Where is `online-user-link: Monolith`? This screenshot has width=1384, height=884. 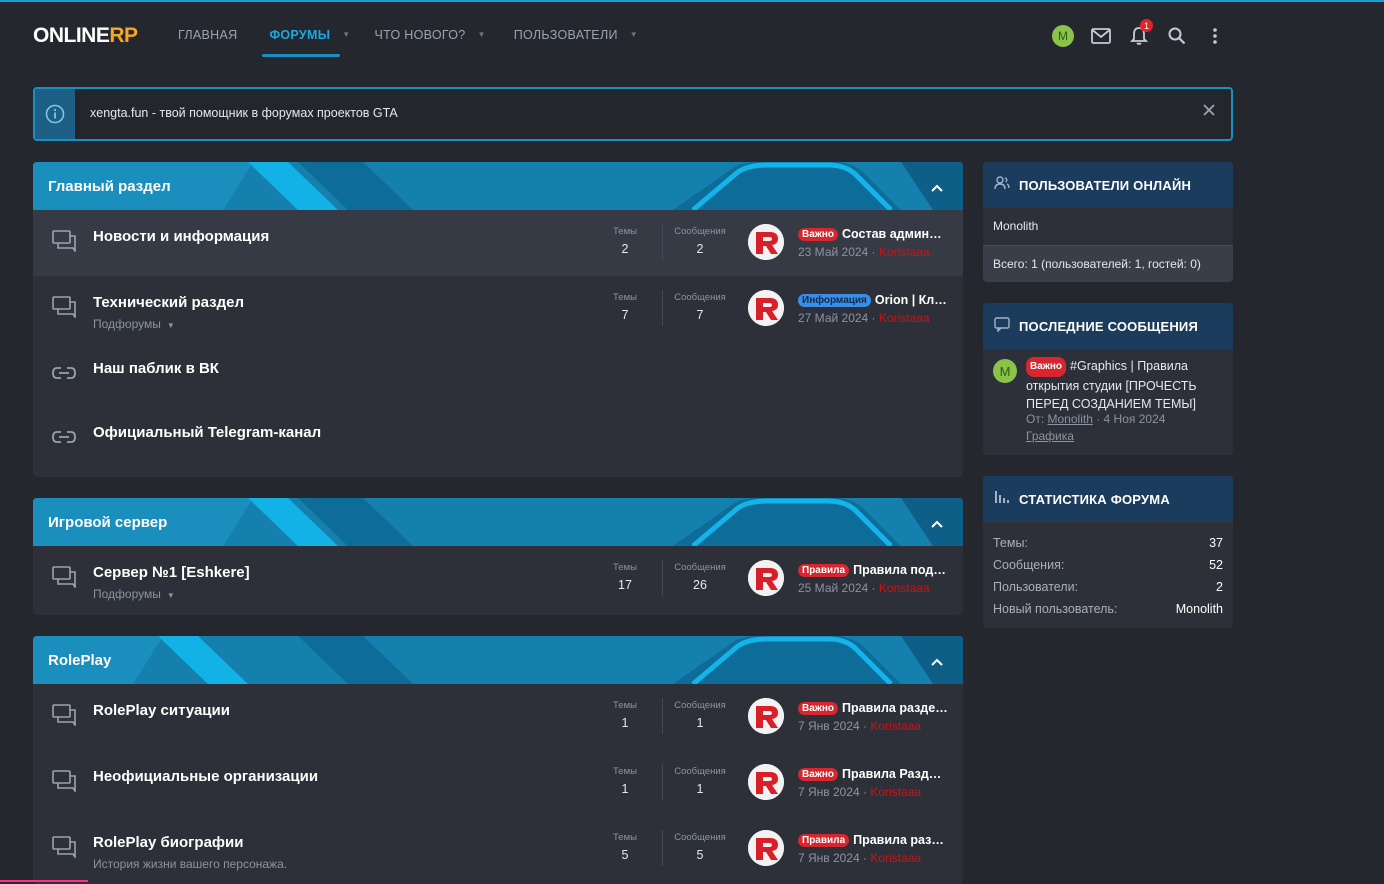
online-user-link: Monolith is located at coordinates (1108, 226).